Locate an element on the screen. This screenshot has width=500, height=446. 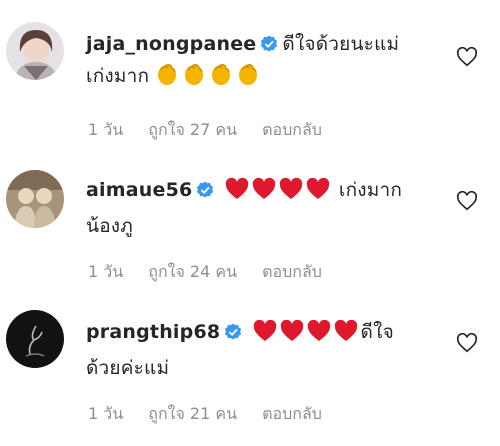
comment-text: prangthip68 ดีใจ ด้วยค่ะแม่ is located at coordinates (256, 350).